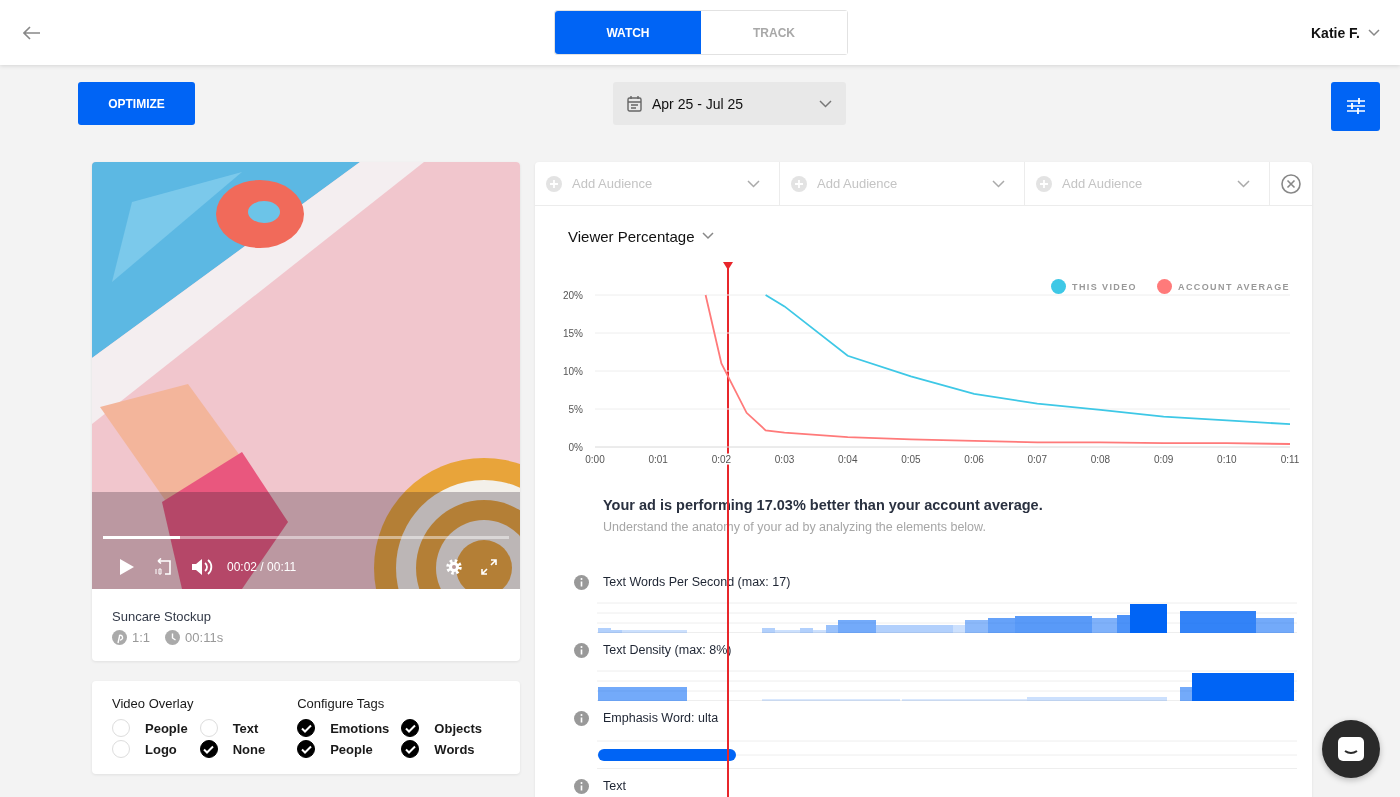 Image resolution: width=1400 pixels, height=797 pixels. What do you see at coordinates (245, 728) in the screenshot?
I see `option-label: Text` at bounding box center [245, 728].